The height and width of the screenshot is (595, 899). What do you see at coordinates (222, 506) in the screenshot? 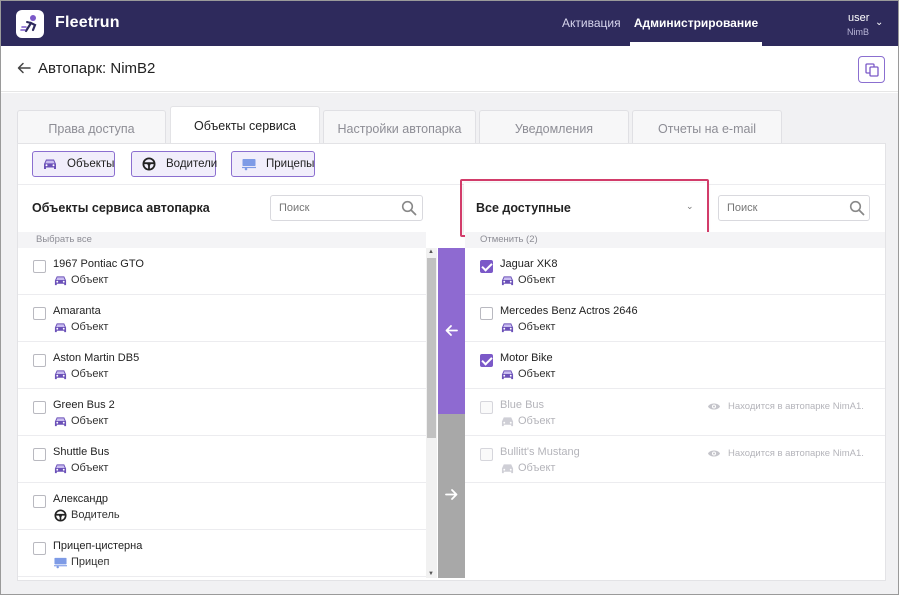
I see `list-item: Александр Водитель` at bounding box center [222, 506].